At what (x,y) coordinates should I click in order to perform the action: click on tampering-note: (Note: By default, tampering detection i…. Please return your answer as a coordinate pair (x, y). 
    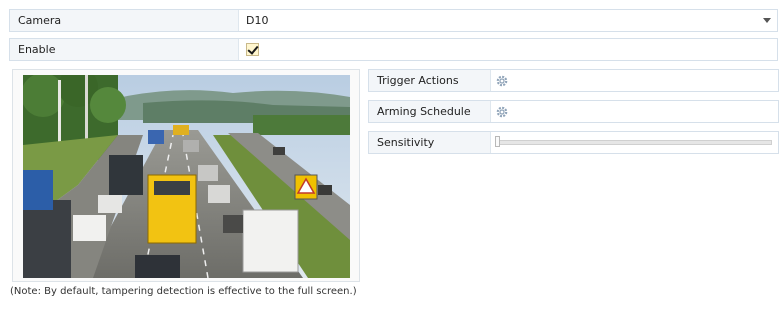
    Looking at the image, I should click on (183, 291).